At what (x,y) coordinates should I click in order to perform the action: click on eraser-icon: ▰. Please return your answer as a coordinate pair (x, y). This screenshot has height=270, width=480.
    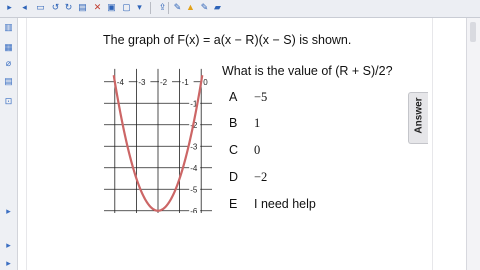
    Looking at the image, I should click on (217, 7).